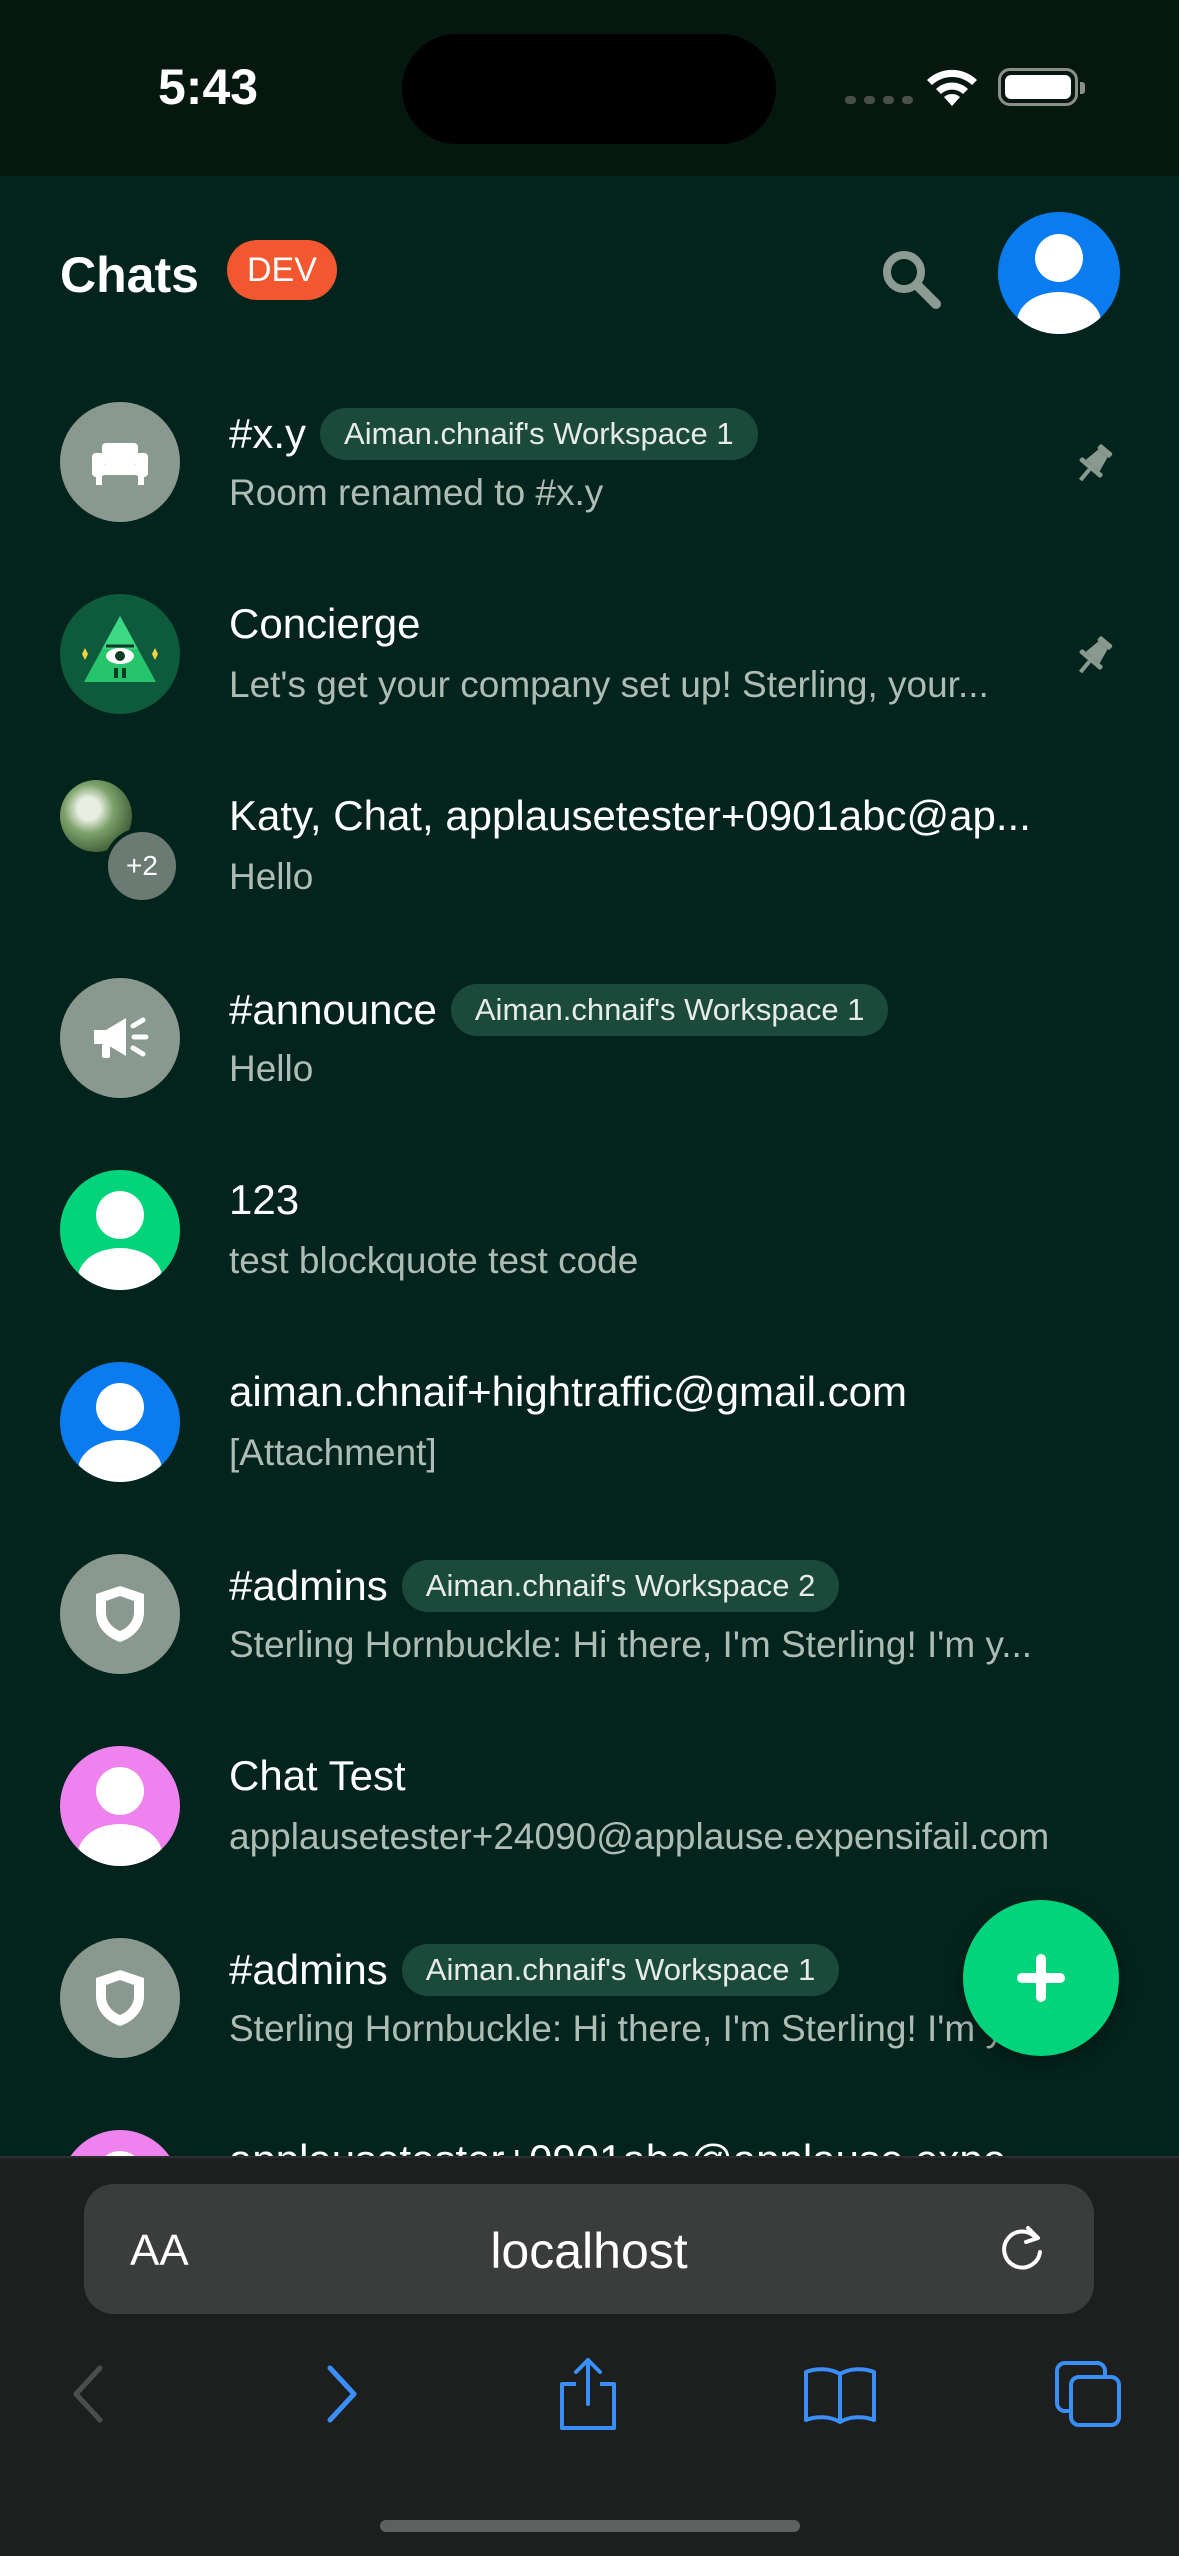 This screenshot has height=2556, width=1179. I want to click on chat-row-123: 123 test blockquote test code, so click(589, 1230).